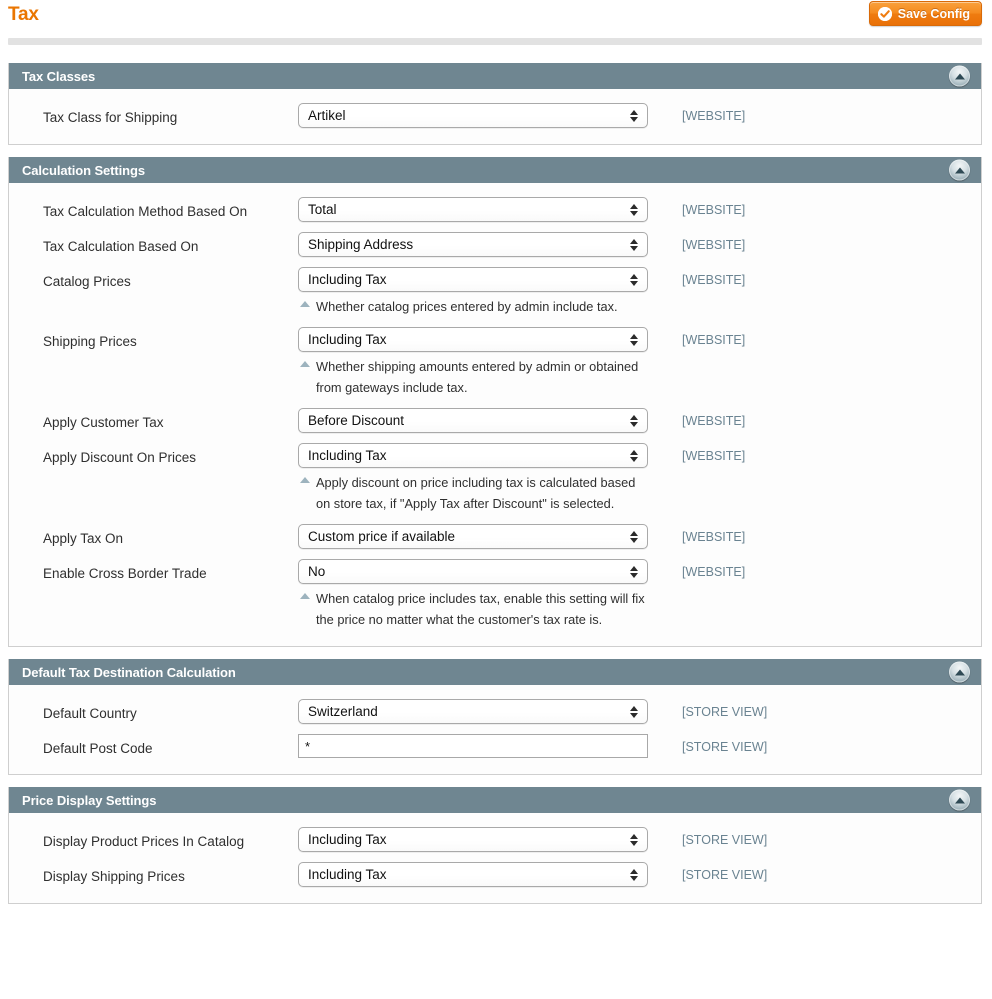  I want to click on select-value: Artikel, so click(327, 115).